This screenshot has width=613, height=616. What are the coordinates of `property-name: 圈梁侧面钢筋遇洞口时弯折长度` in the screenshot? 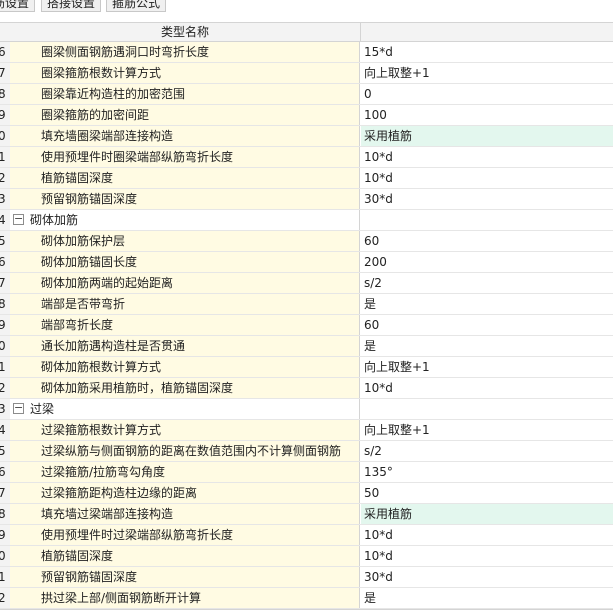 It's located at (125, 52).